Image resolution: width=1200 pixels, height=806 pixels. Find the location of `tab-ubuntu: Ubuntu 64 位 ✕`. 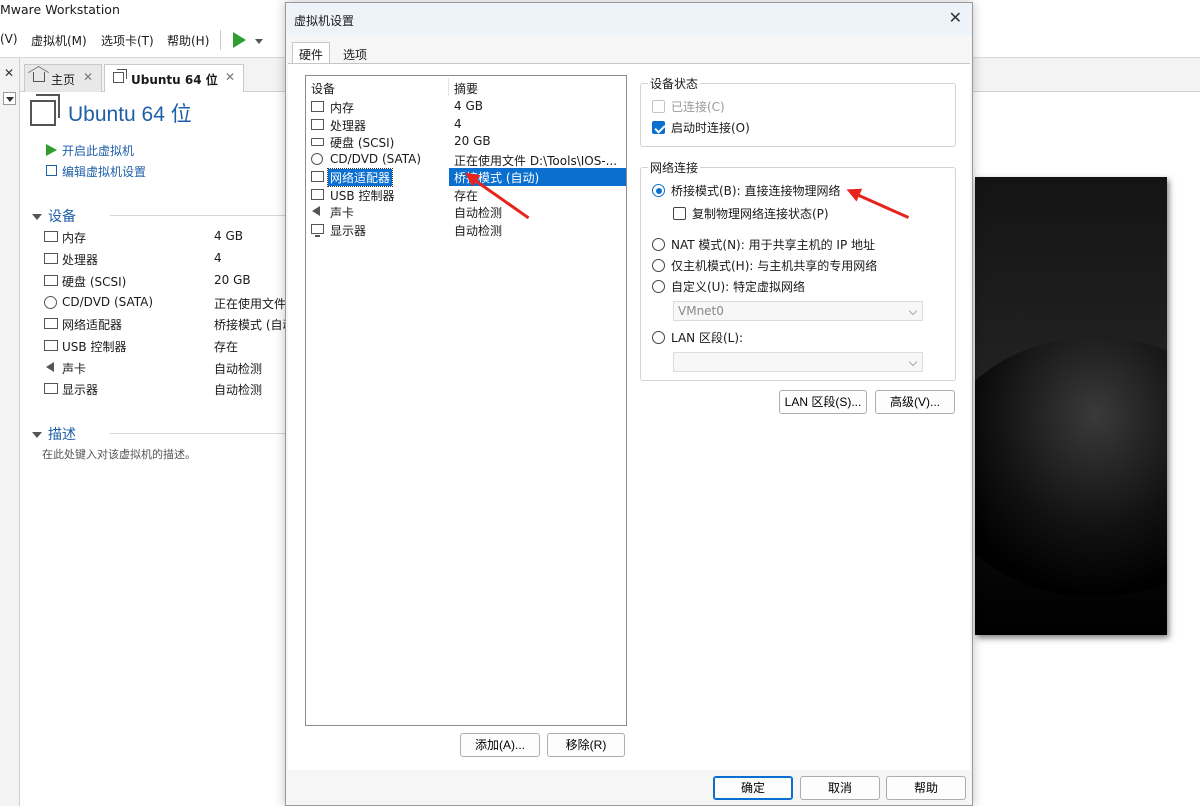

tab-ubuntu: Ubuntu 64 位 ✕ is located at coordinates (174, 78).